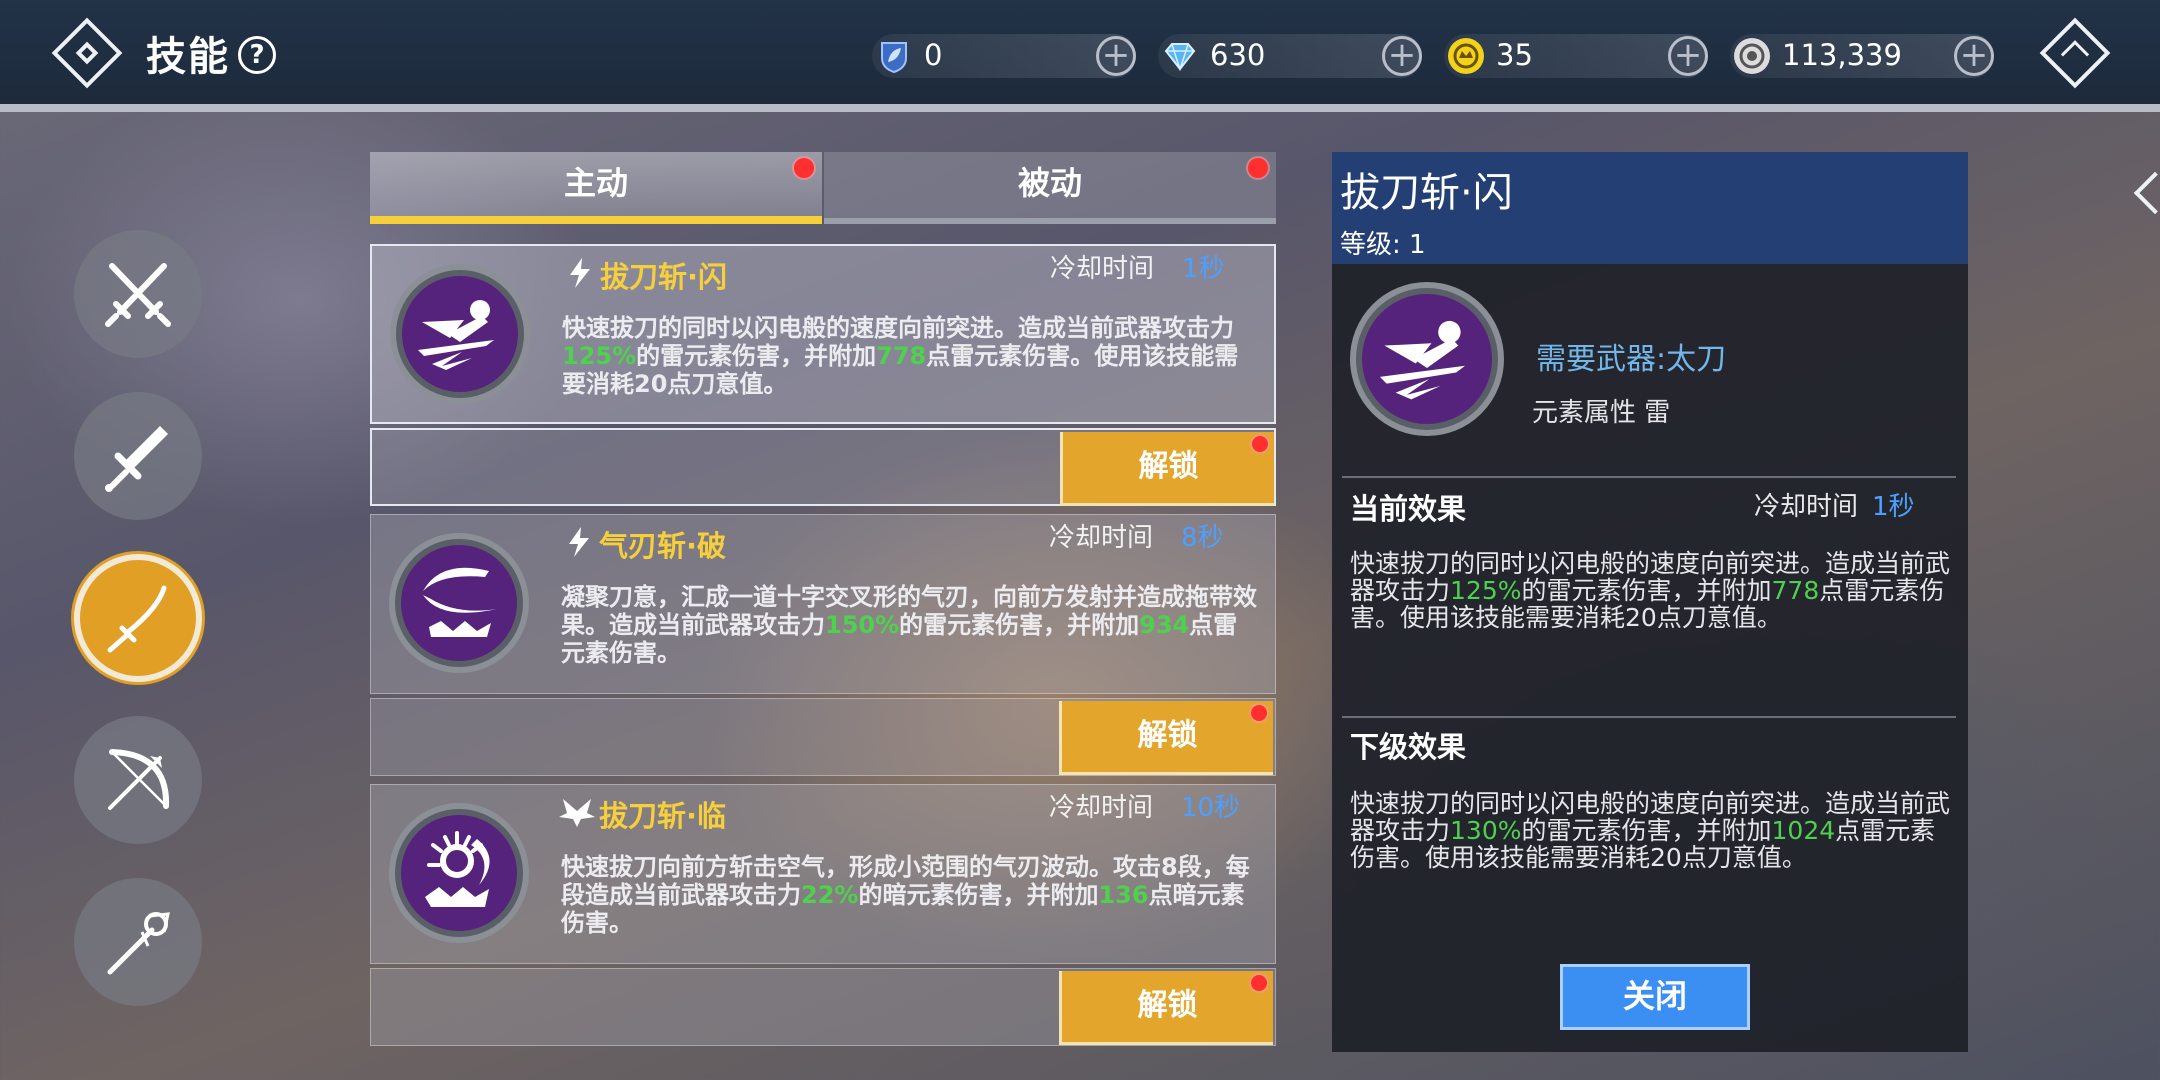 Image resolution: width=2160 pixels, height=1080 pixels. What do you see at coordinates (978, 895) in the screenshot?
I see `description-text: 的暗元素伤害，并附加` at bounding box center [978, 895].